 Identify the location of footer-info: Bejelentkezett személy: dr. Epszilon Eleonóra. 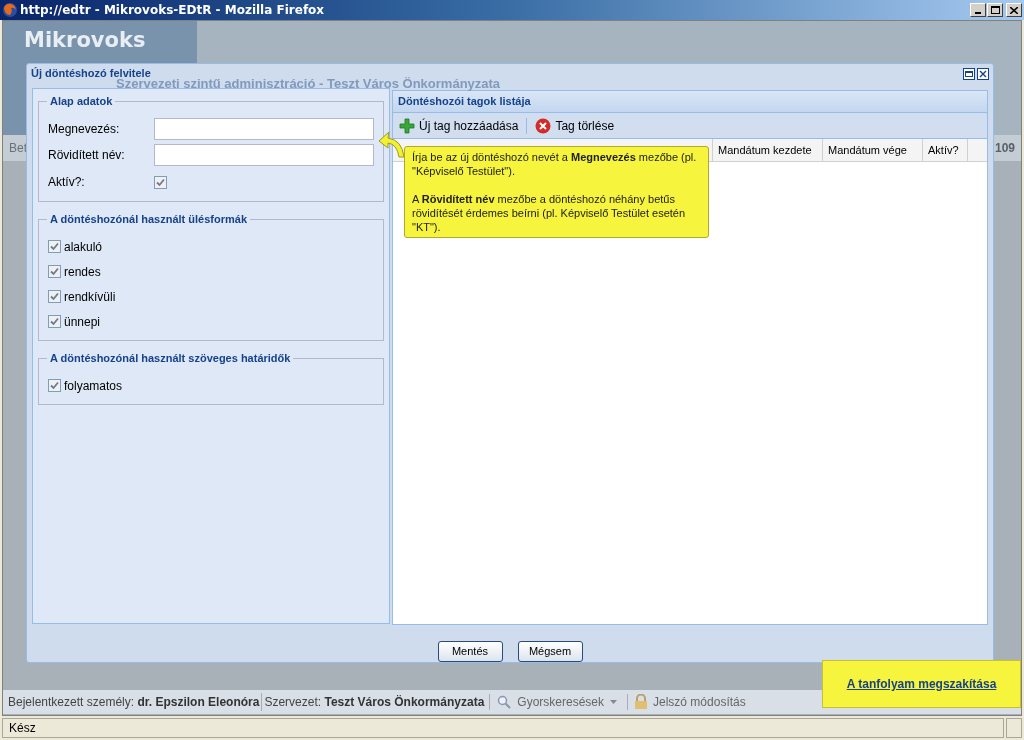
(134, 702).